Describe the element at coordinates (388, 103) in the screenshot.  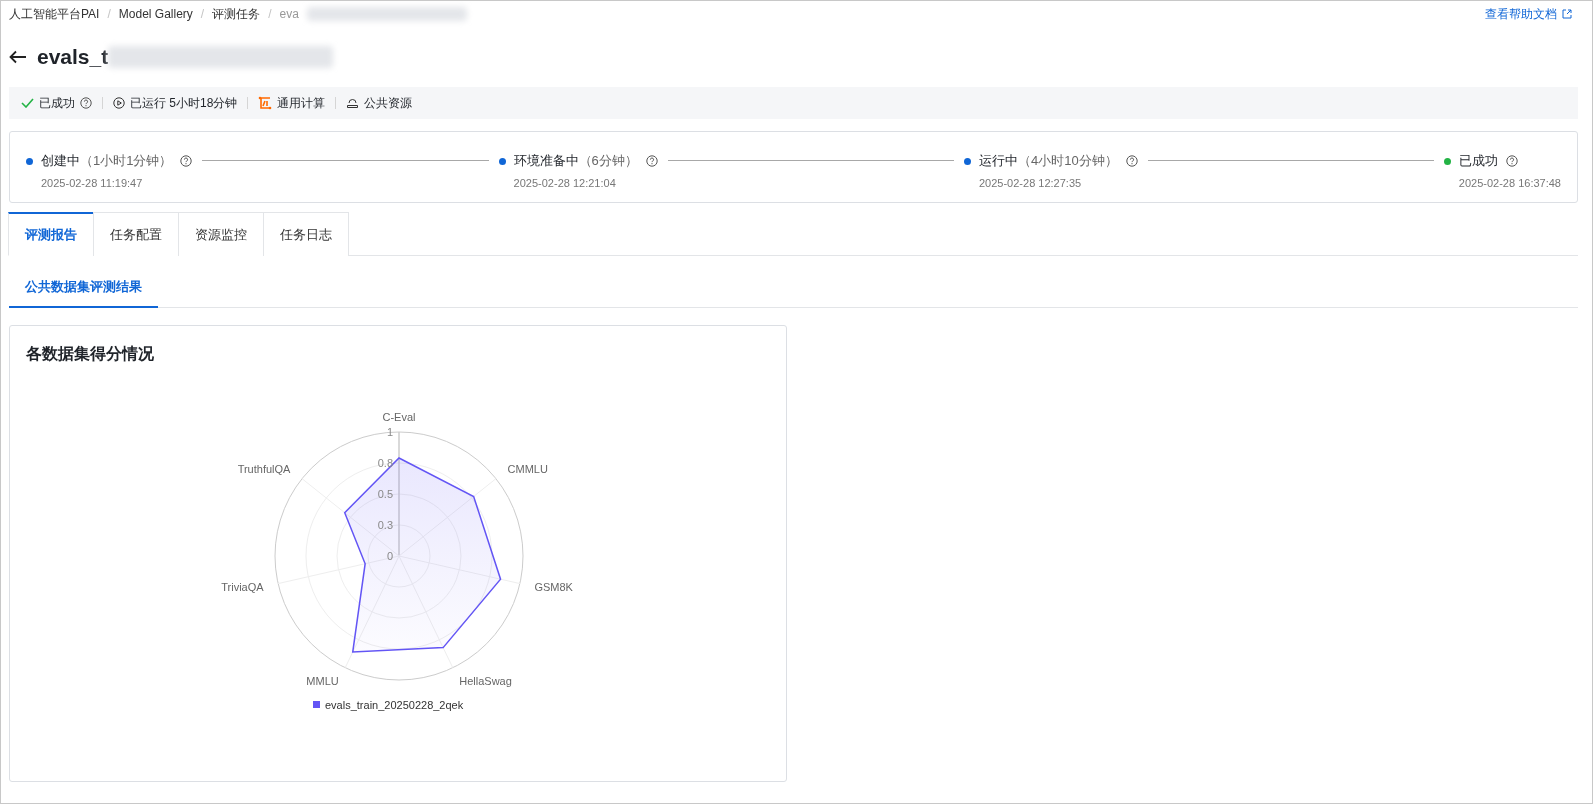
I see `status-text: 公共资源` at that location.